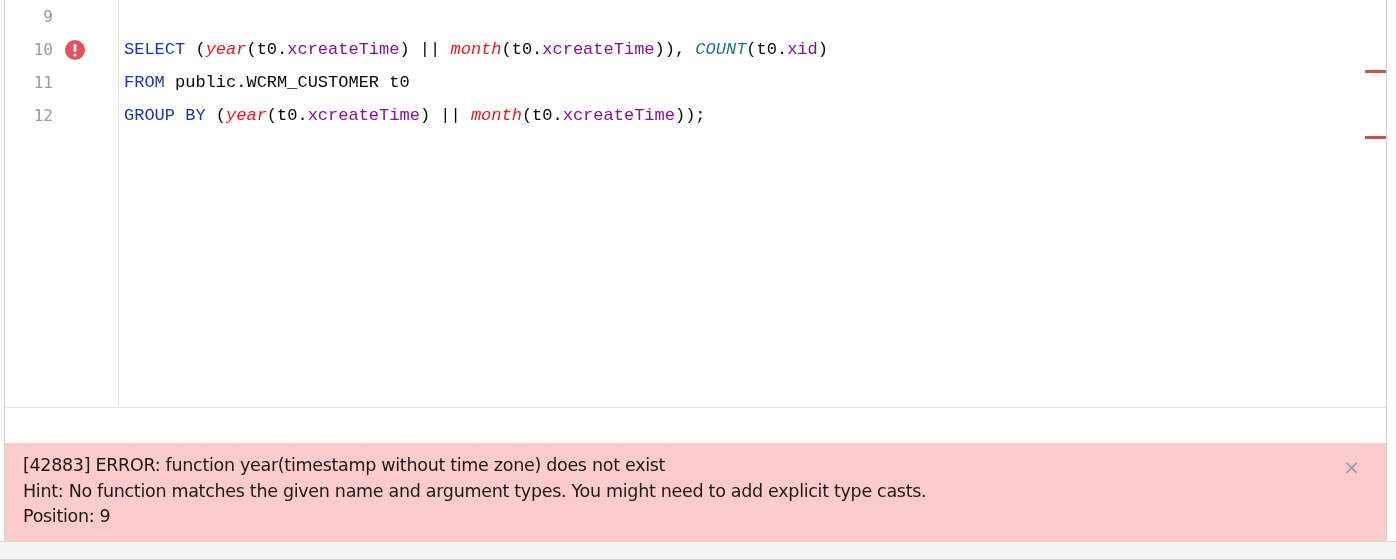 This screenshot has width=1396, height=559. What do you see at coordinates (42, 115) in the screenshot?
I see `line-number: 12` at bounding box center [42, 115].